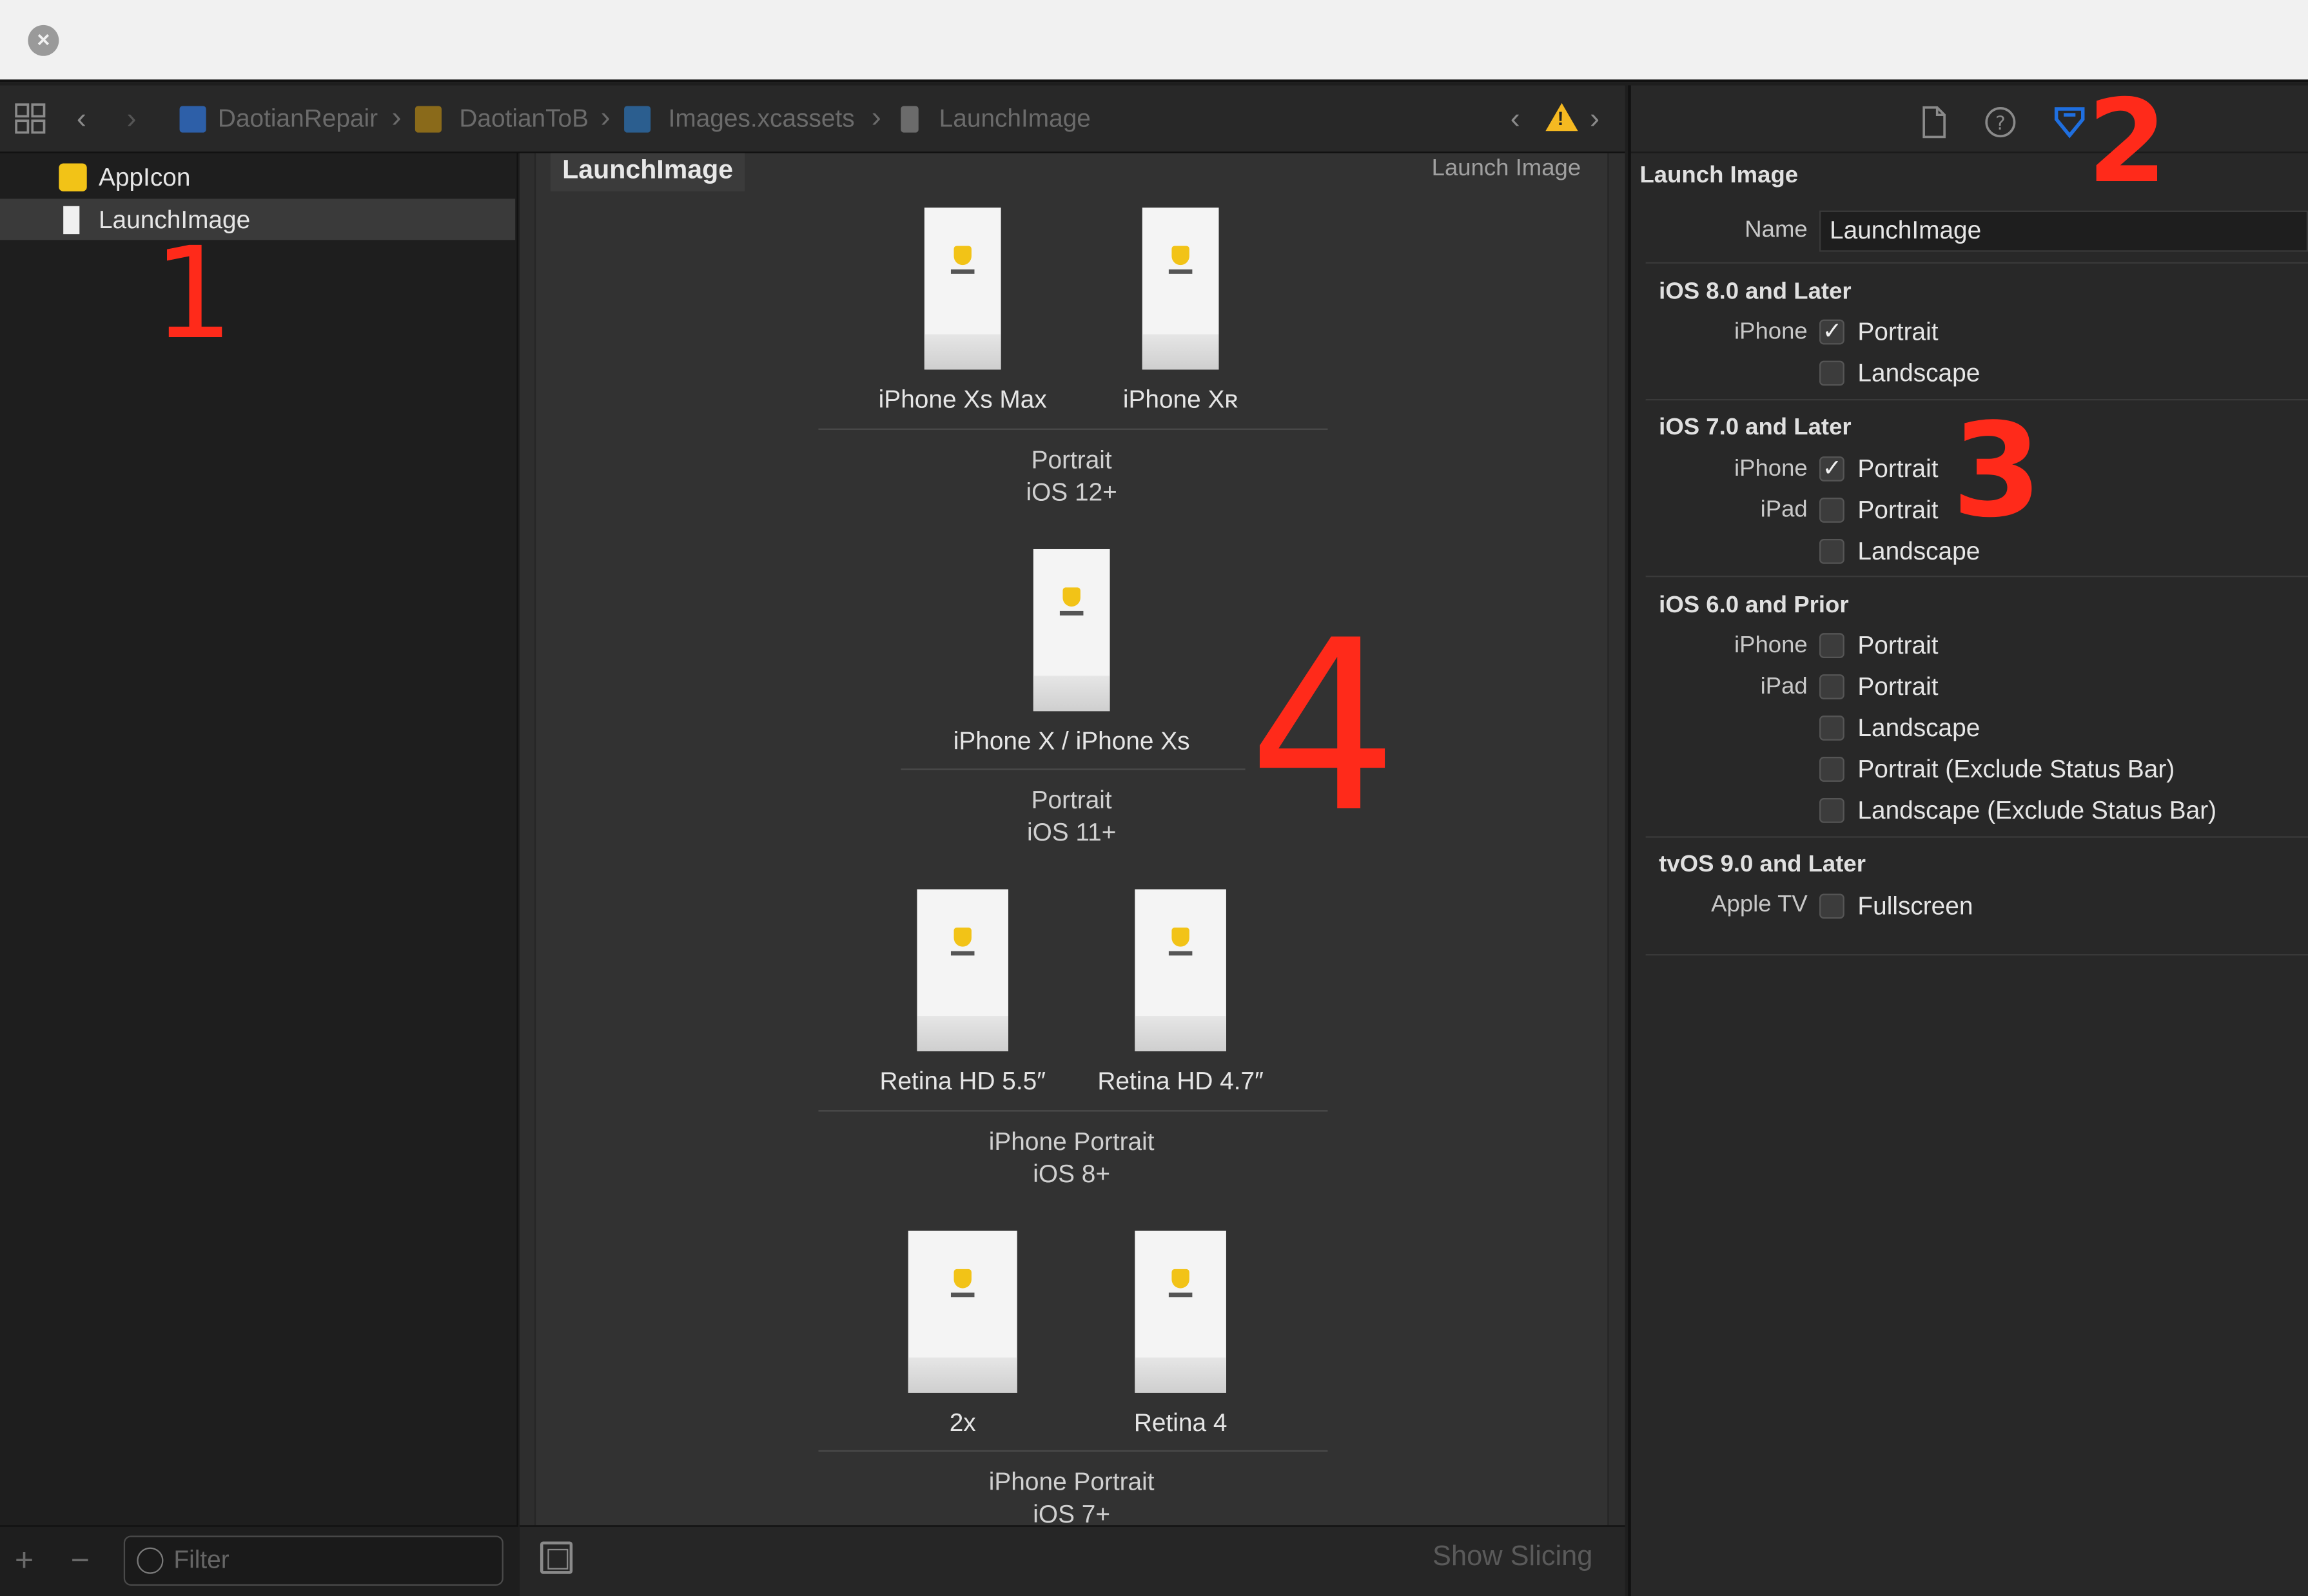 The width and height of the screenshot is (2308, 1596). Describe the element at coordinates (1719, 176) in the screenshot. I see `inspector-title: Launch Image` at that location.